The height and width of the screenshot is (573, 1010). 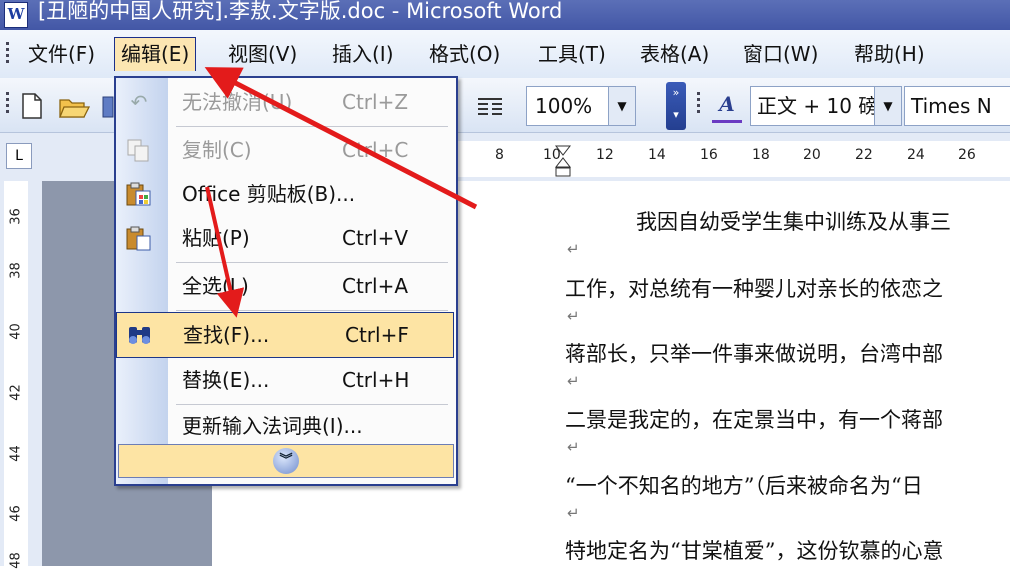 I want to click on word-document-icon: W, so click(x=16, y=15).